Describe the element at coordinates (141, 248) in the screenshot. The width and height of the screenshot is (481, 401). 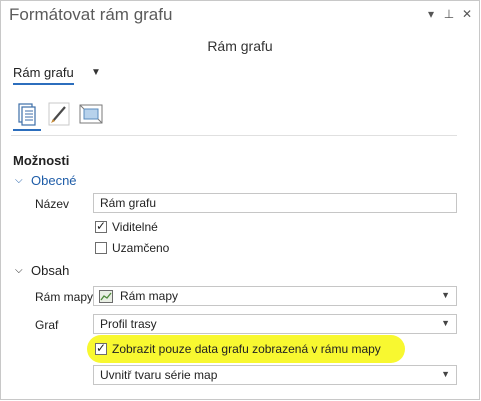
I see `locked-label: Uzamčeno` at that location.